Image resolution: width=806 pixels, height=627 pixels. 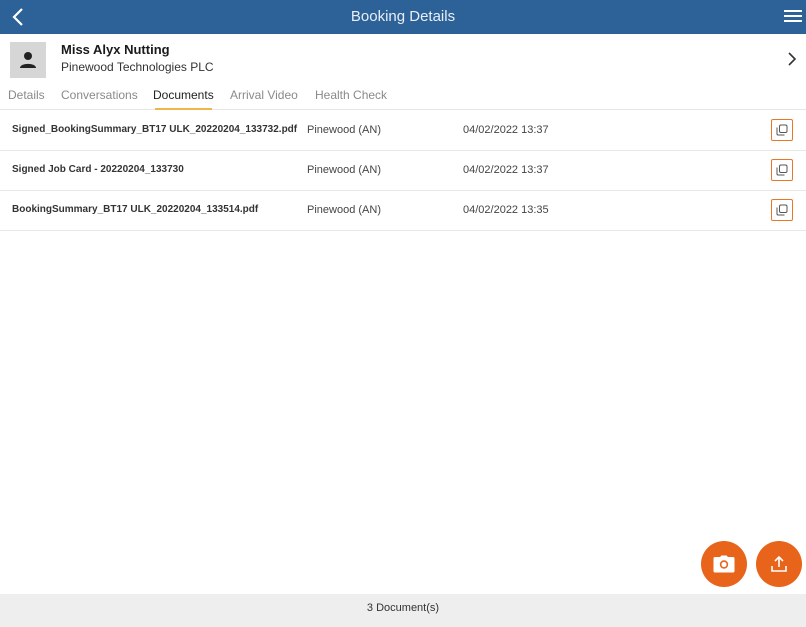 What do you see at coordinates (183, 99) in the screenshot?
I see `tab-documents: Documents` at bounding box center [183, 99].